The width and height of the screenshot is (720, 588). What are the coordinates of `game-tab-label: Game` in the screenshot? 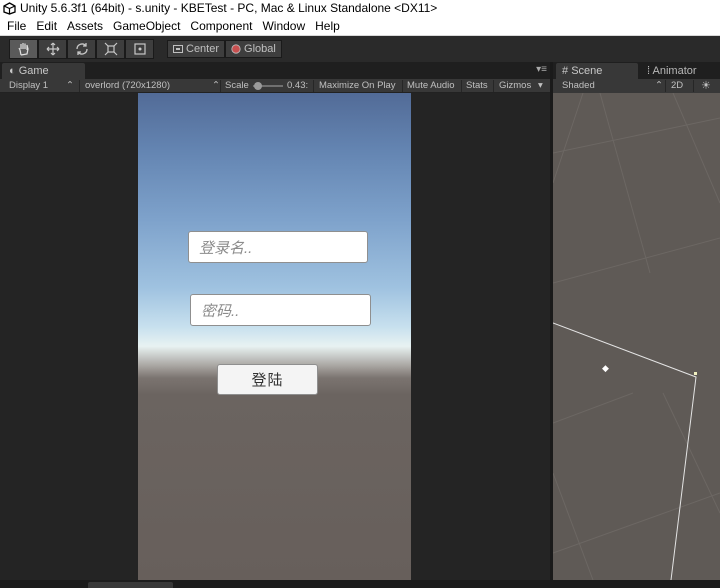 It's located at (33, 71).